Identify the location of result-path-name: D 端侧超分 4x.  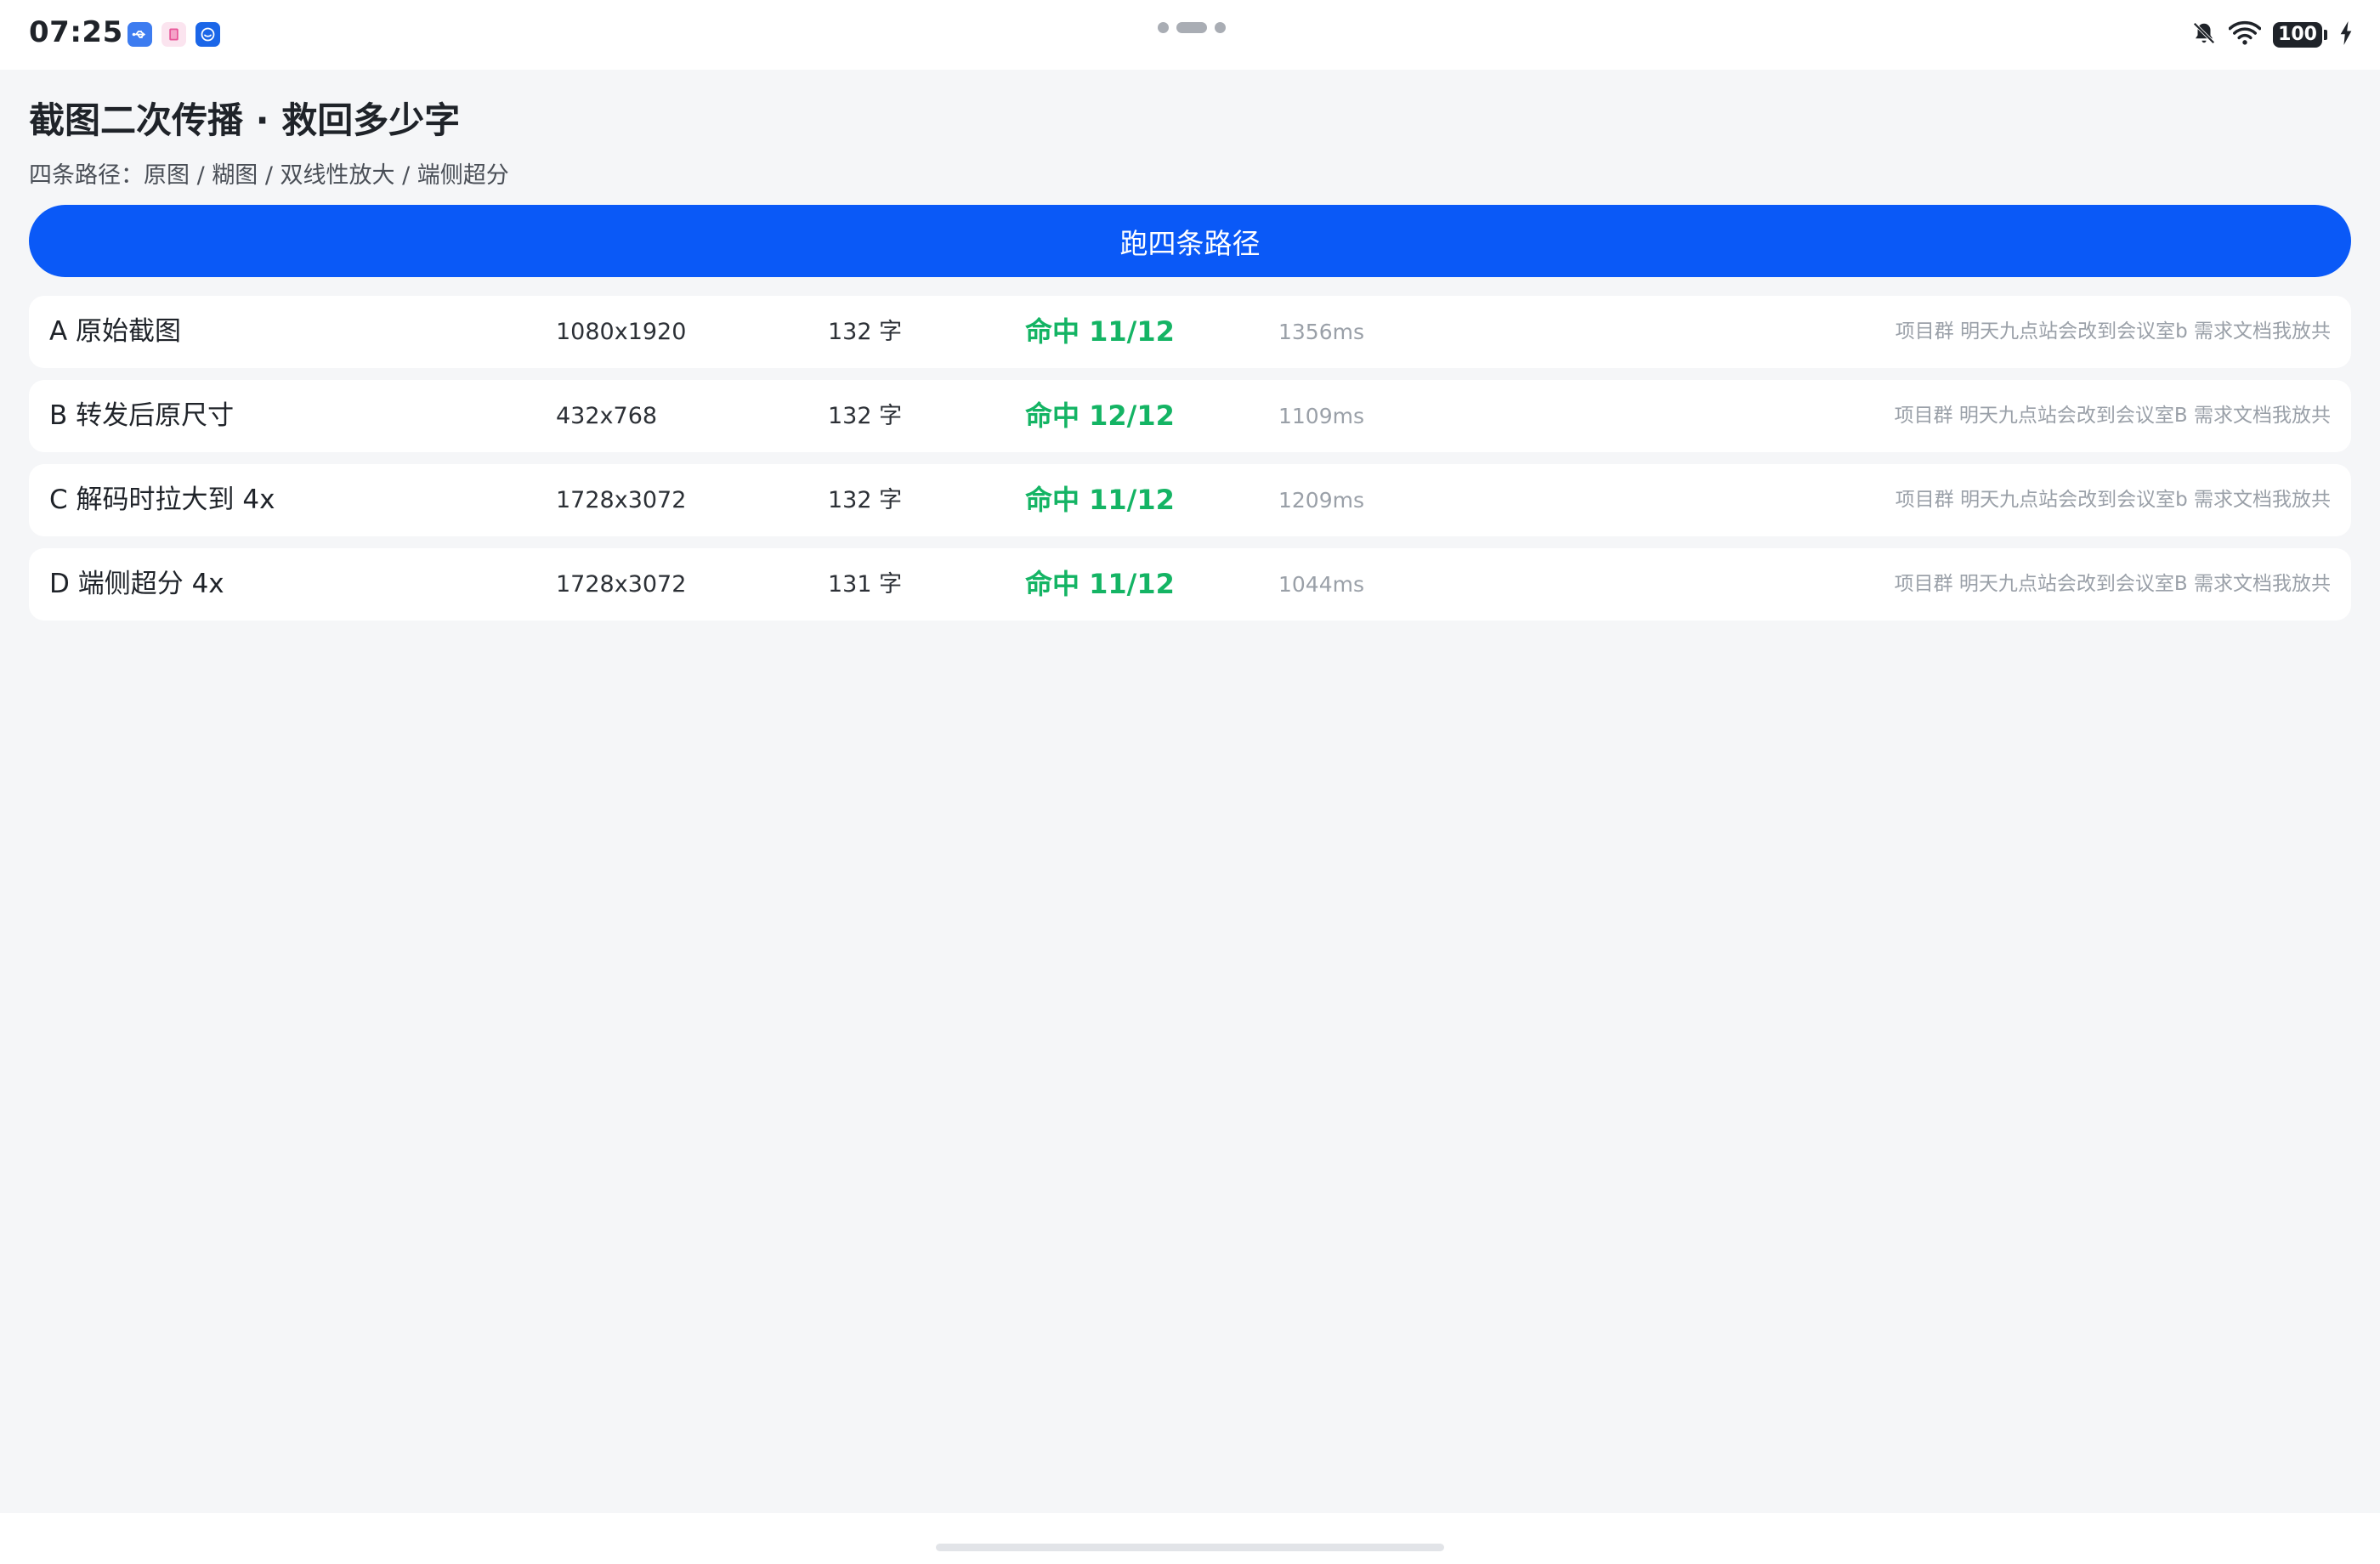
(136, 584).